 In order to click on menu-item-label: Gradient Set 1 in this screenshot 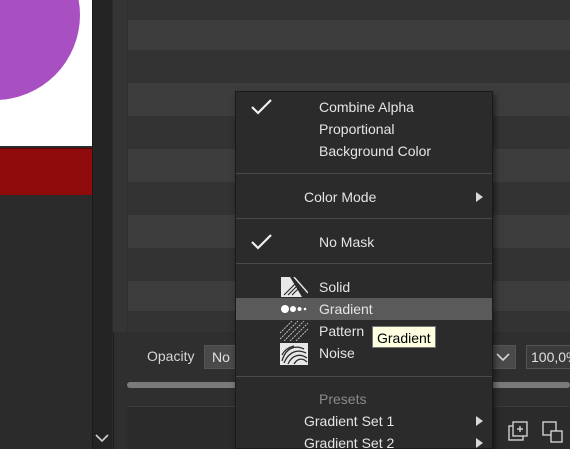, I will do `click(349, 421)`.